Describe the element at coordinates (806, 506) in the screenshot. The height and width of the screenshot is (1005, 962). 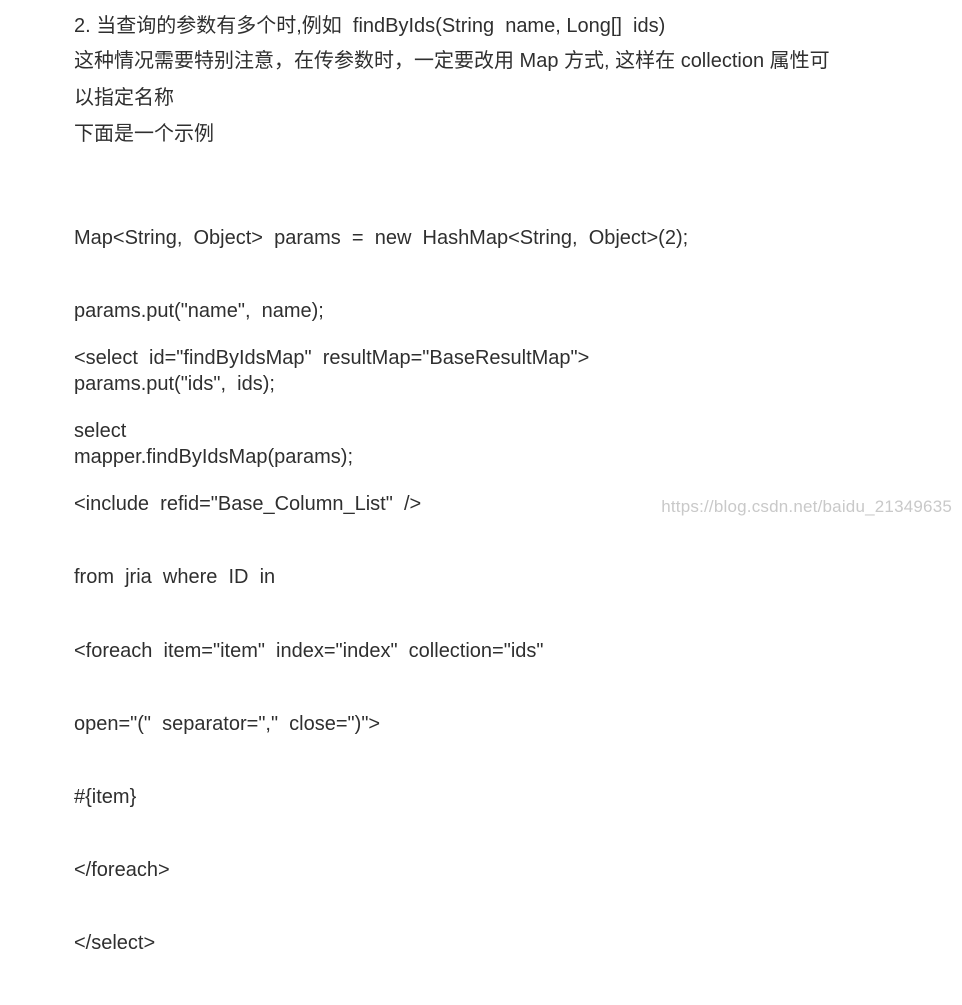
I see `watermark: https://blog.csdn.net/baidu_21349635` at that location.